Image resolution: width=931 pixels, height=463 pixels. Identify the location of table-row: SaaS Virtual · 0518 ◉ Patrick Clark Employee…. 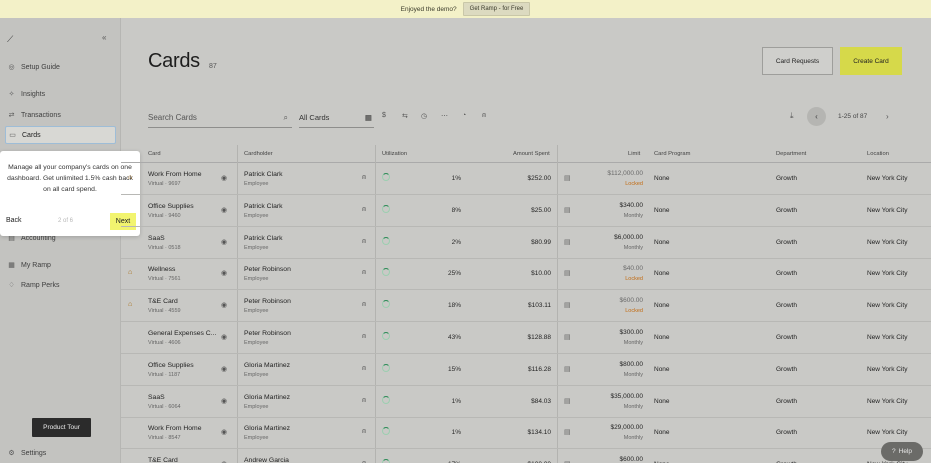
(526, 243).